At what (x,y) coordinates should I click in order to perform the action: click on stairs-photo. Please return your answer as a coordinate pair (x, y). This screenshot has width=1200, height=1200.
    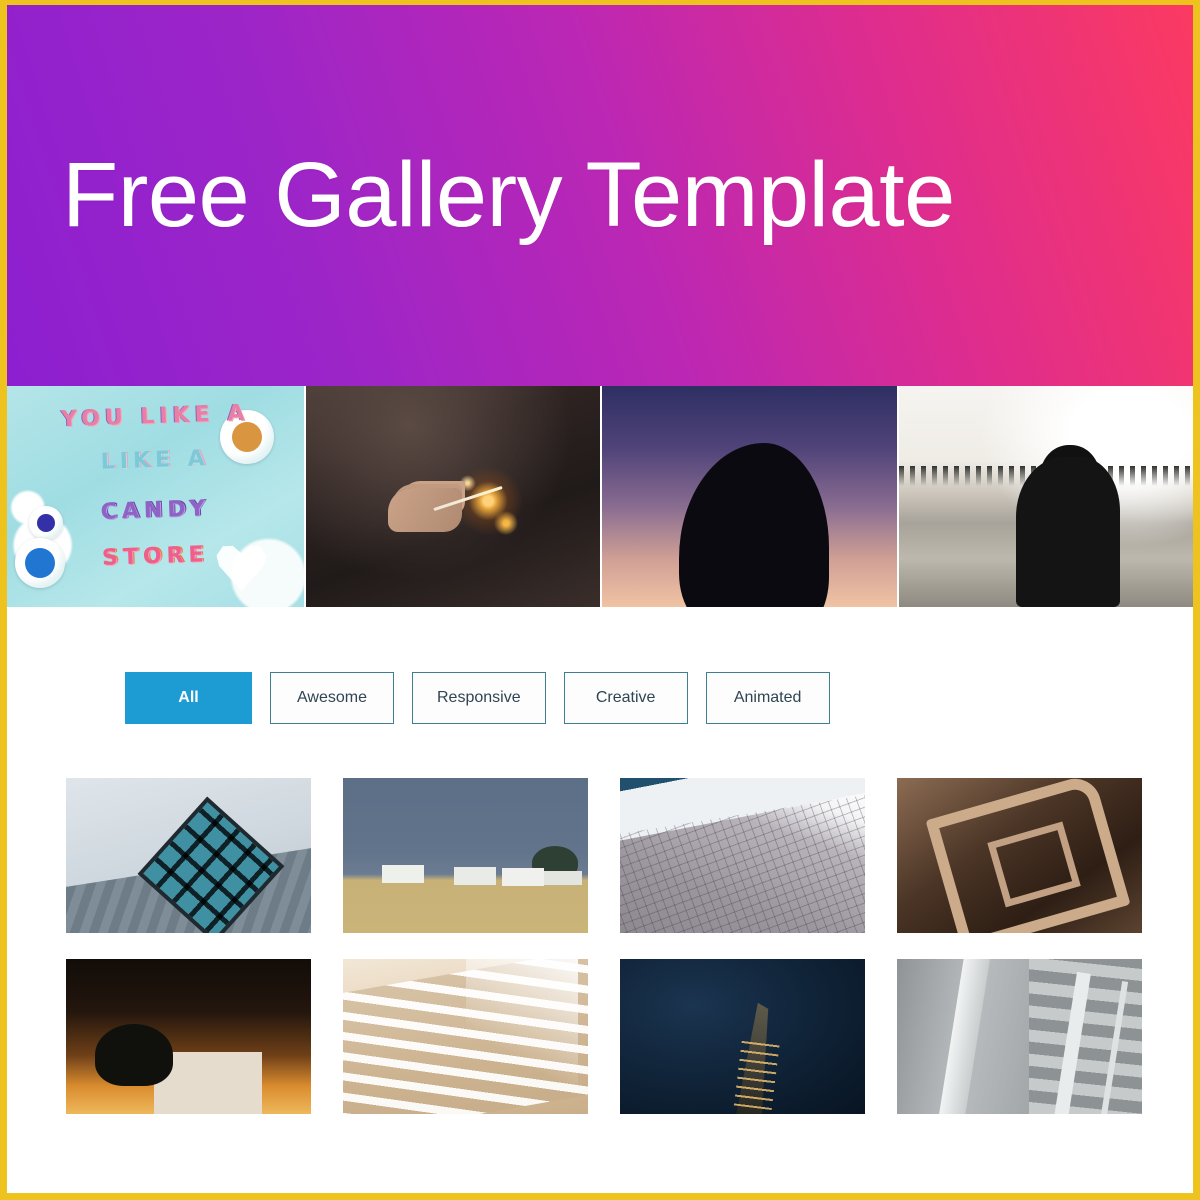
    Looking at the image, I should click on (1019, 1036).